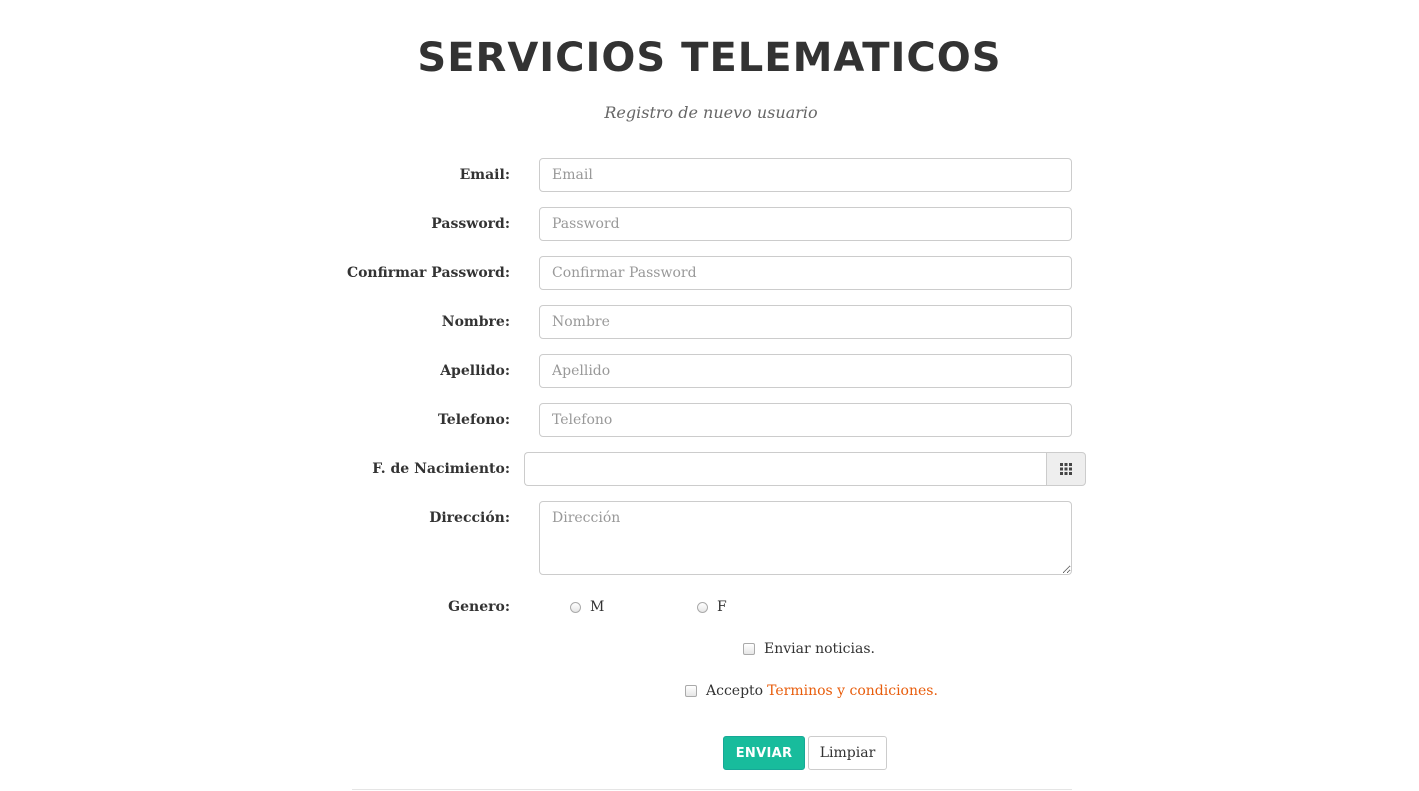 This screenshot has width=1419, height=791. I want to click on calendar-grid-glyph, so click(1066, 469).